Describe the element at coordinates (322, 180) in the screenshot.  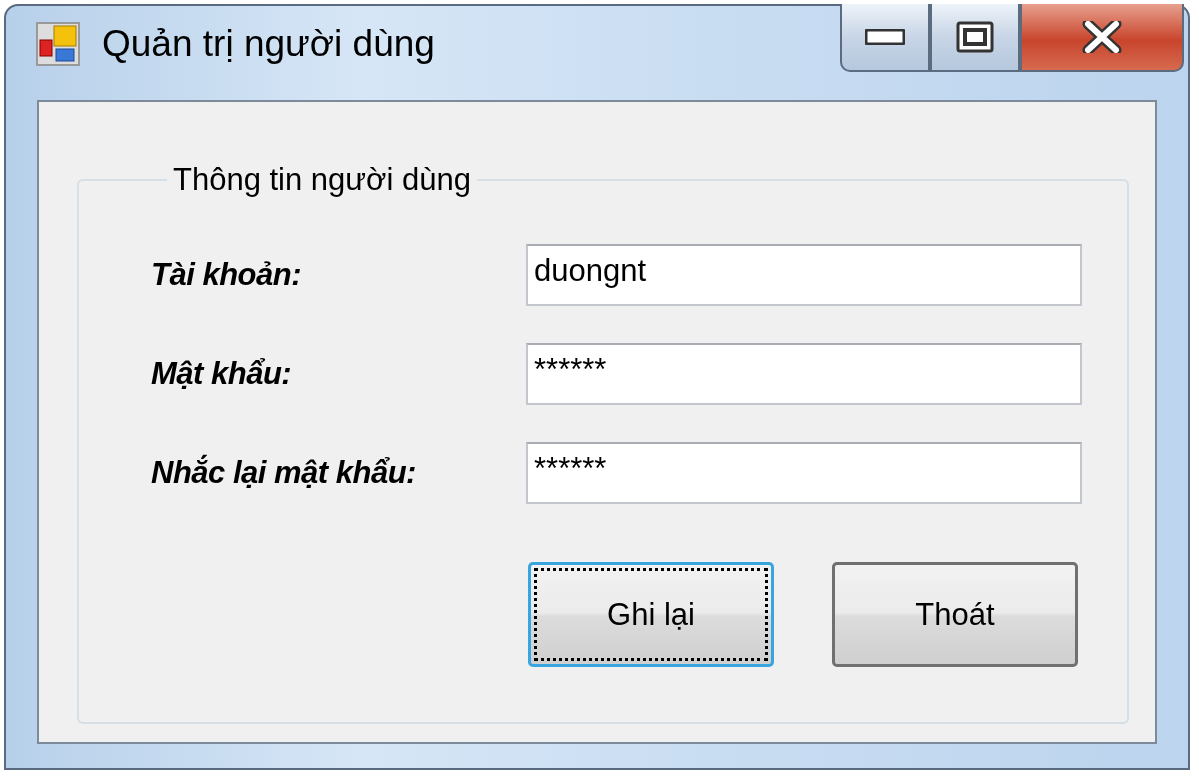
I see `group-title: Thông tin người dùng` at that location.